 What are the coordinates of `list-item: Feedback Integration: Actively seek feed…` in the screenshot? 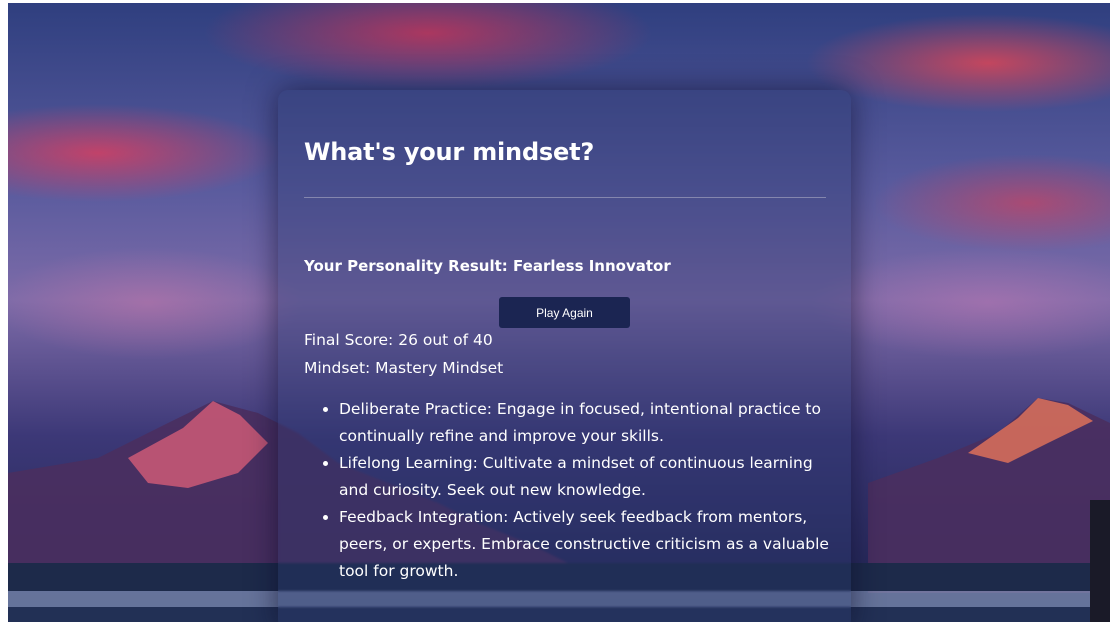 It's located at (589, 544).